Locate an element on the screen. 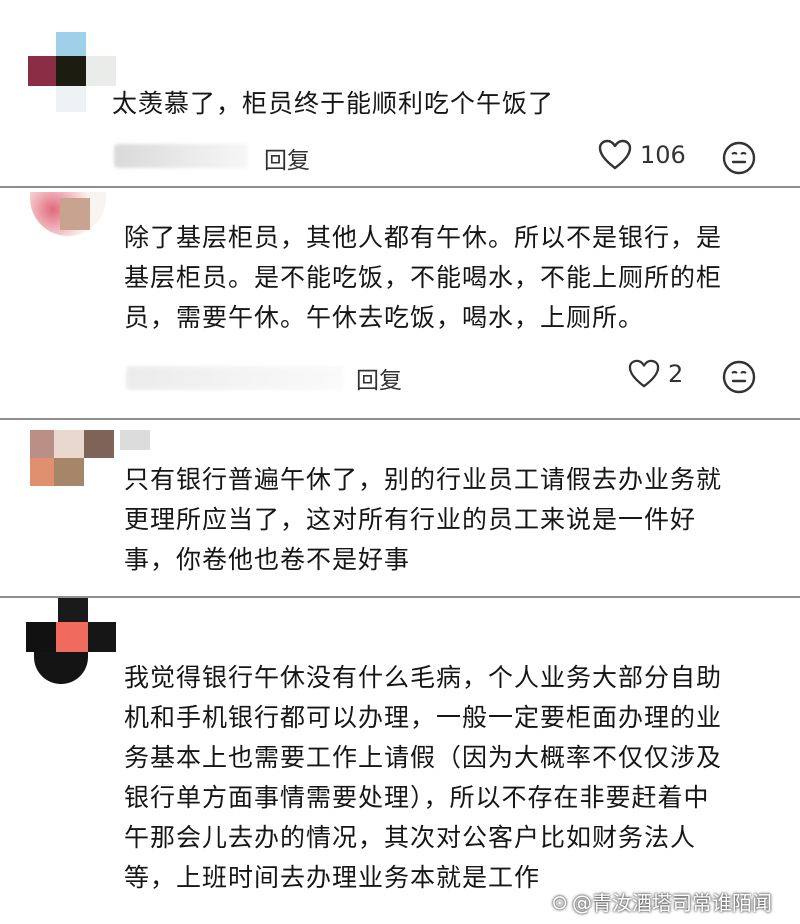 This screenshot has height=924, width=800. watermark-logo-icon: ⊙ is located at coordinates (559, 901).